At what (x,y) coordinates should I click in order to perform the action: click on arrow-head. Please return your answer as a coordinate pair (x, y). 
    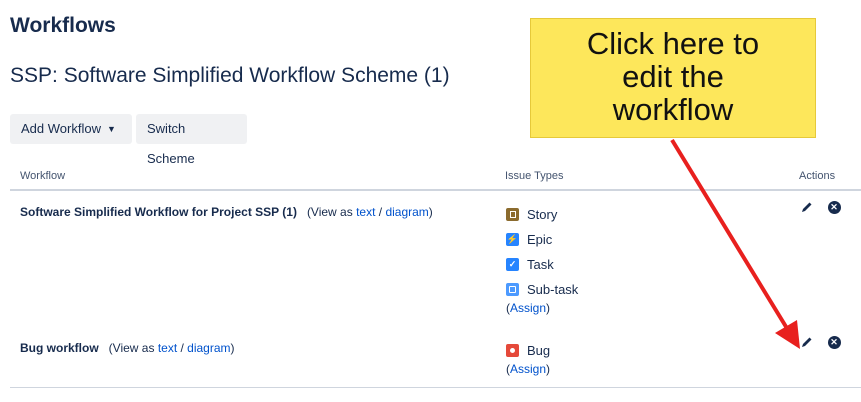
    Looking at the image, I should click on (787, 334).